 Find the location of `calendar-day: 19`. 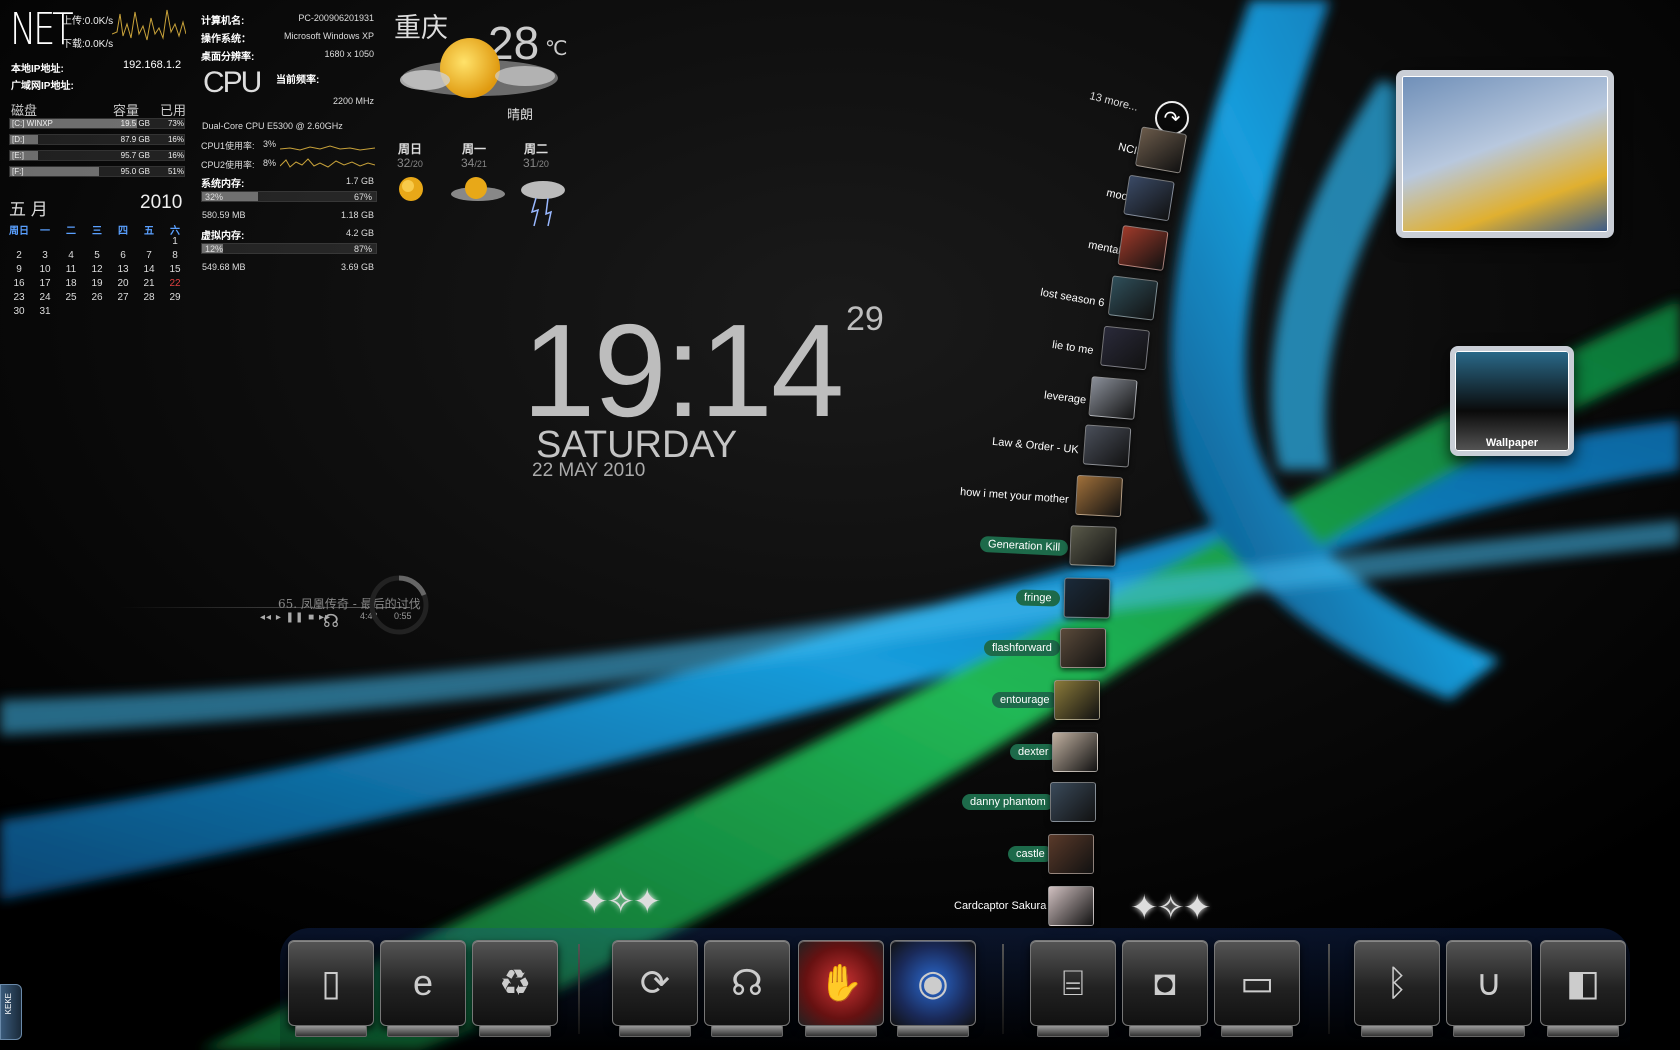

calendar-day: 19 is located at coordinates (97, 284).